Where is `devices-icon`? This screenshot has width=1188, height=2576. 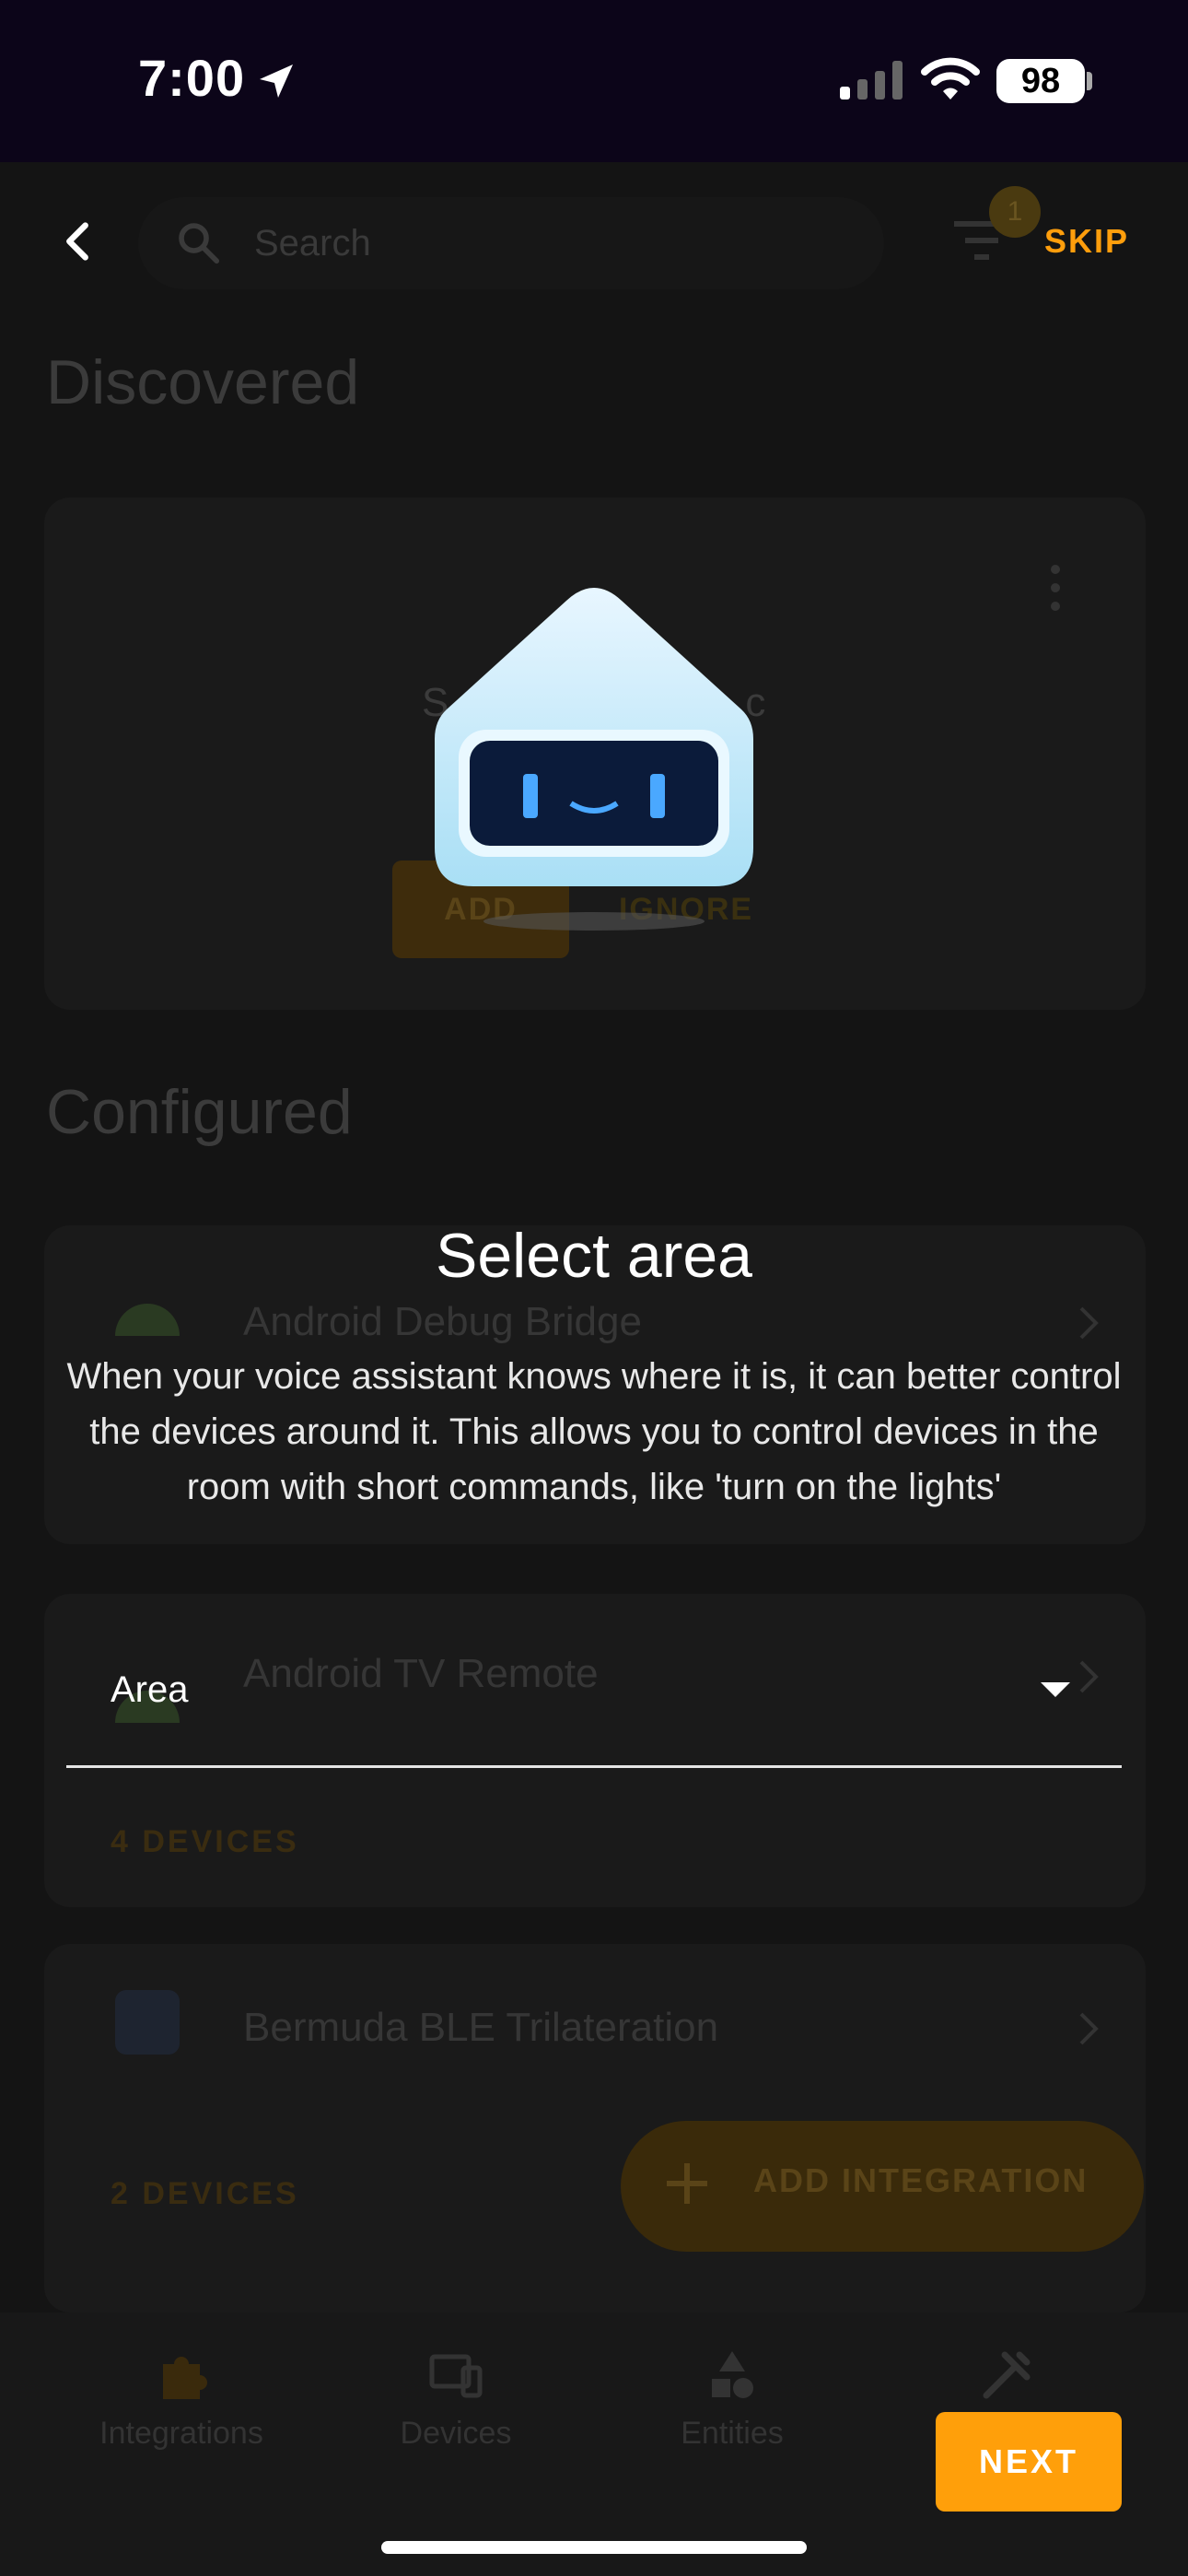 devices-icon is located at coordinates (456, 2376).